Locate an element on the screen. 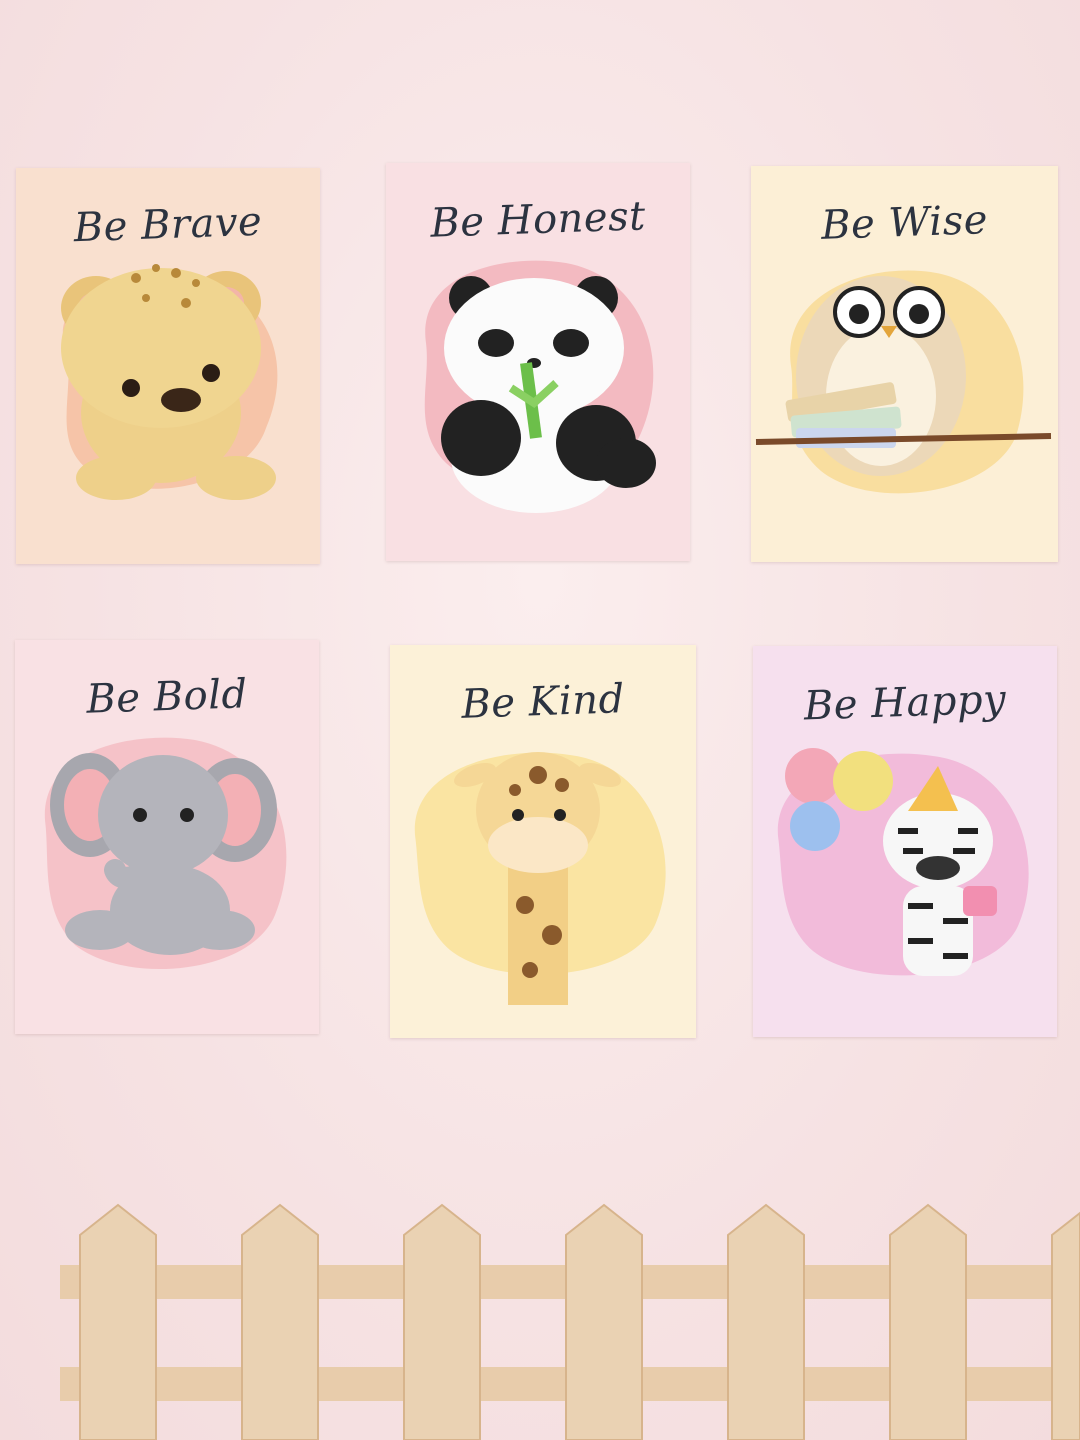 The height and width of the screenshot is (1440, 1080). poster-be-honest: Be Honest is located at coordinates (538, 362).